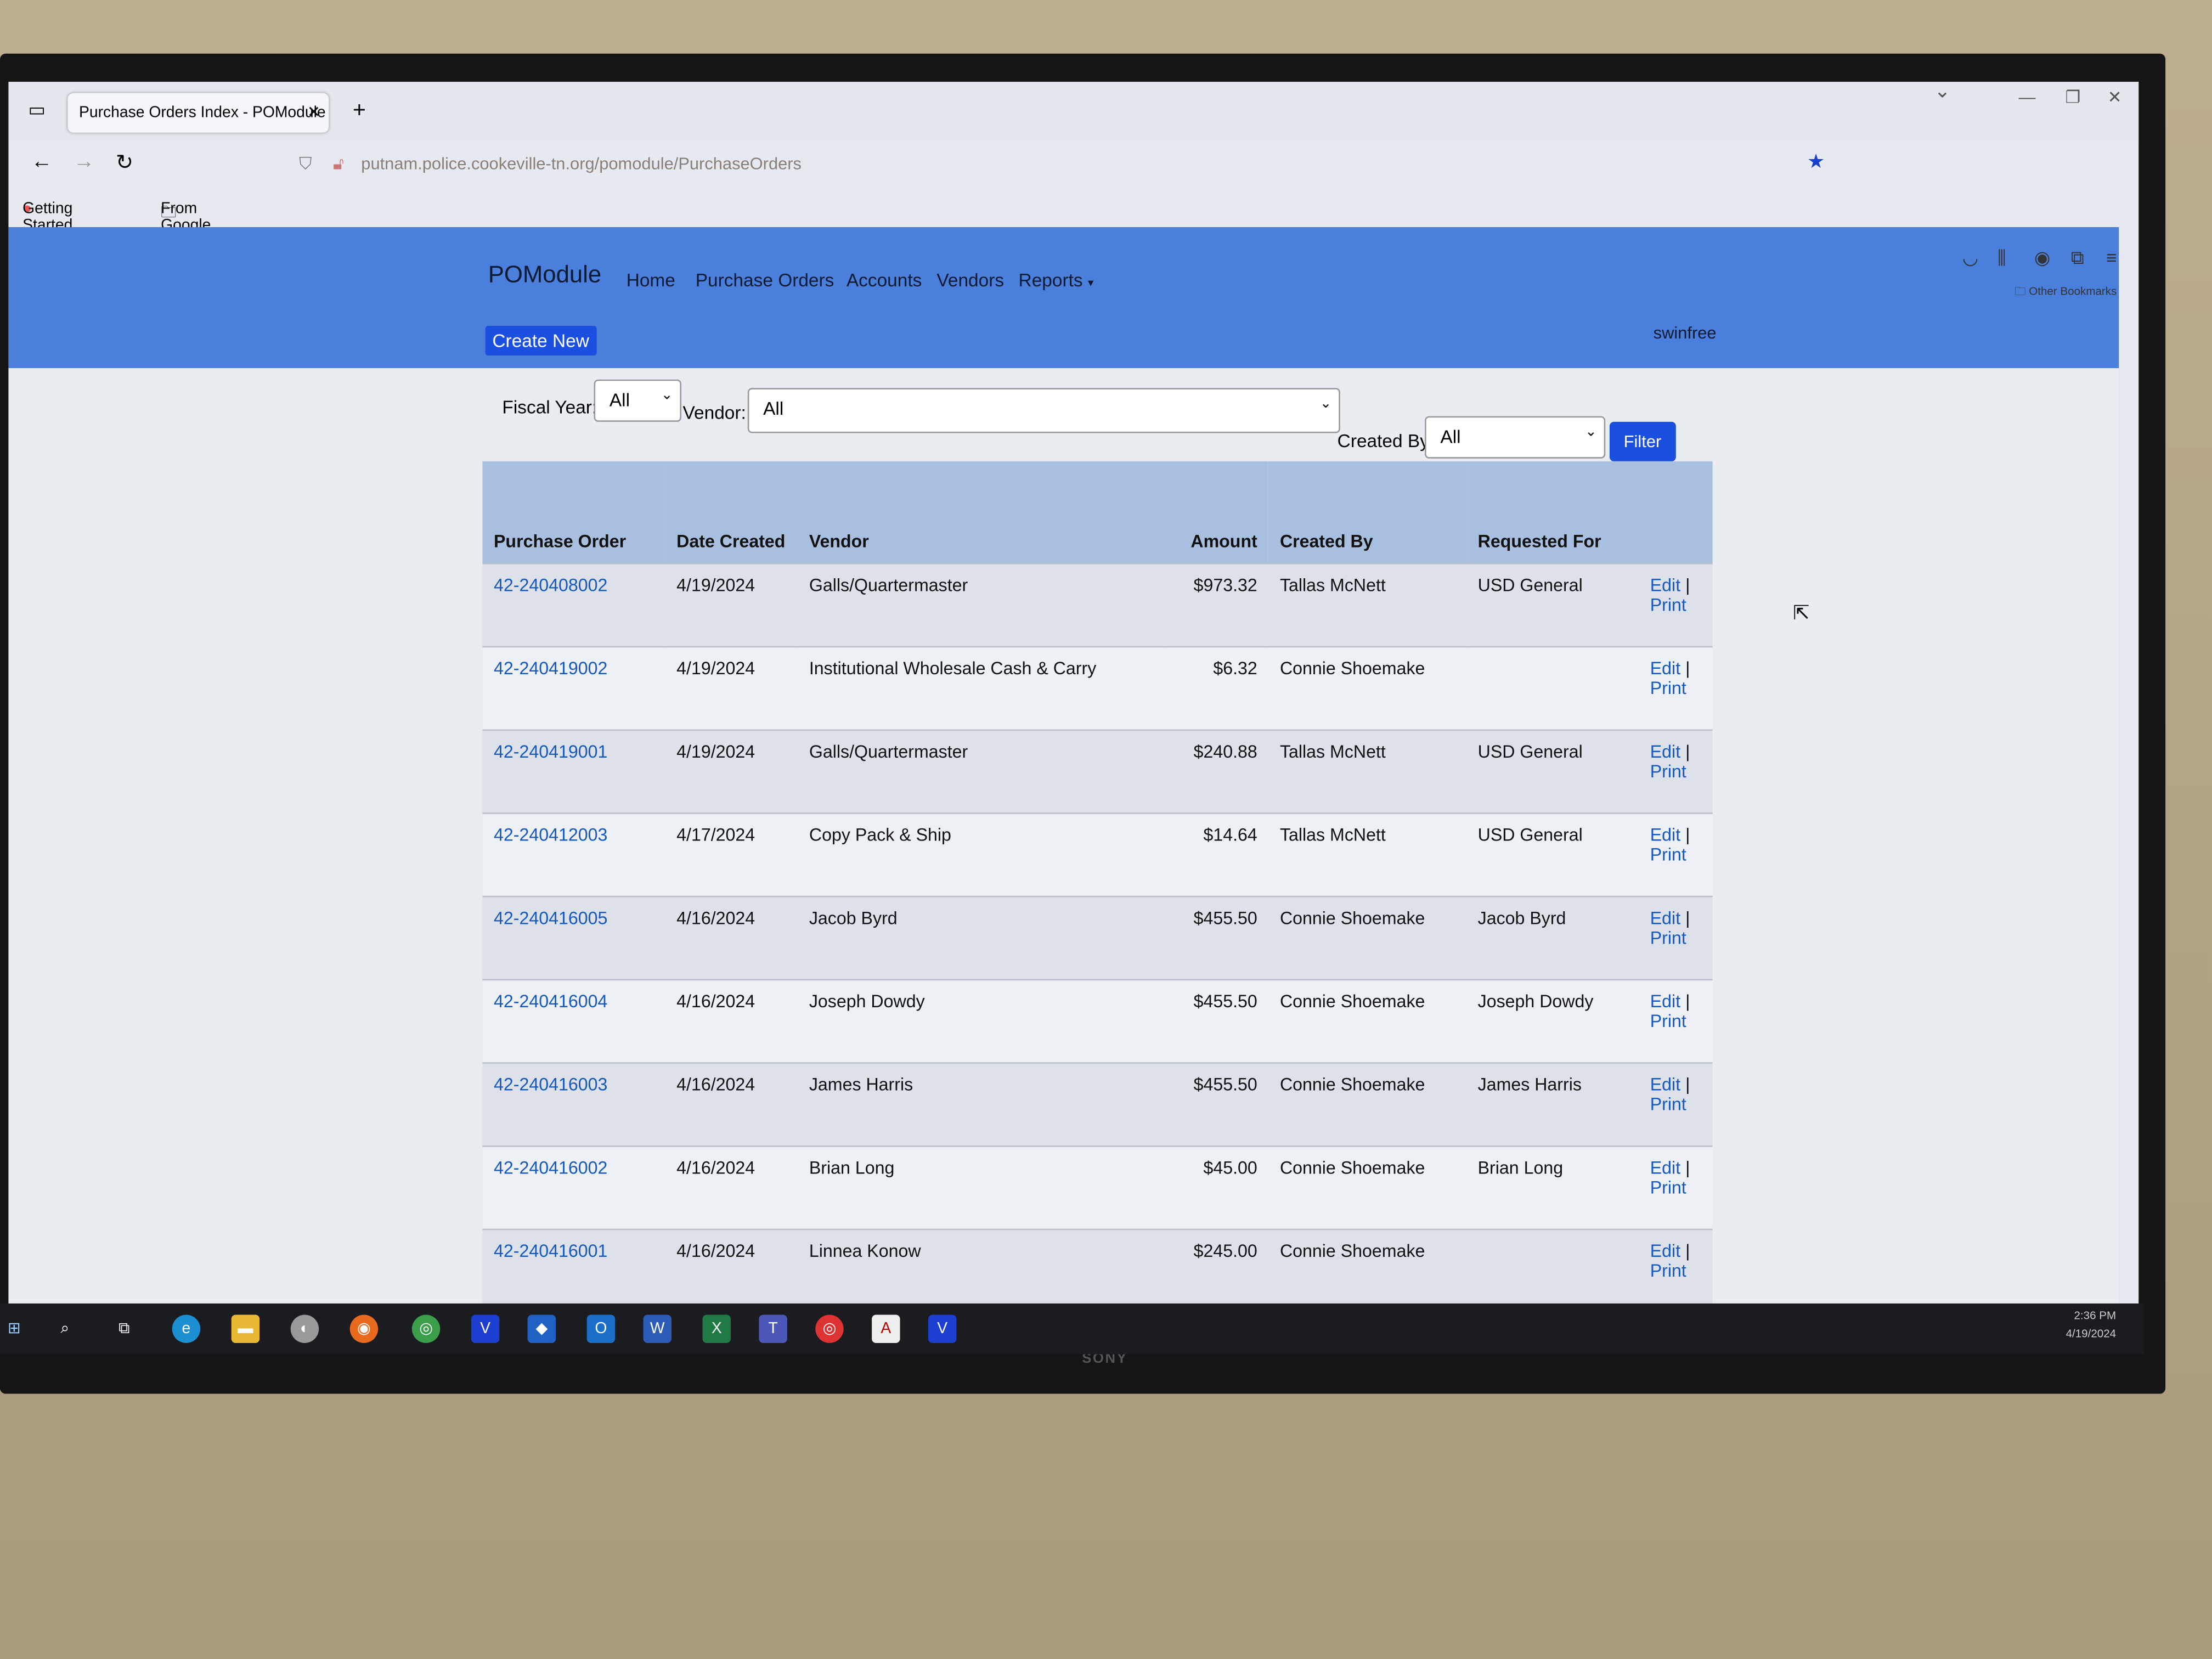 Image resolution: width=2212 pixels, height=1659 pixels. I want to click on excel-icon: X, so click(716, 1328).